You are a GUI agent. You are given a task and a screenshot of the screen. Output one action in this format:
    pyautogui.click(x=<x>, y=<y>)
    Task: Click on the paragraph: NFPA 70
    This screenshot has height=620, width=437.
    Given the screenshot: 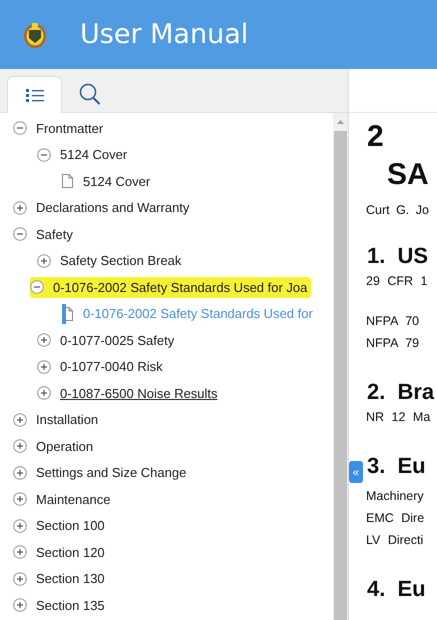 What is the action you would take?
    pyautogui.click(x=393, y=321)
    